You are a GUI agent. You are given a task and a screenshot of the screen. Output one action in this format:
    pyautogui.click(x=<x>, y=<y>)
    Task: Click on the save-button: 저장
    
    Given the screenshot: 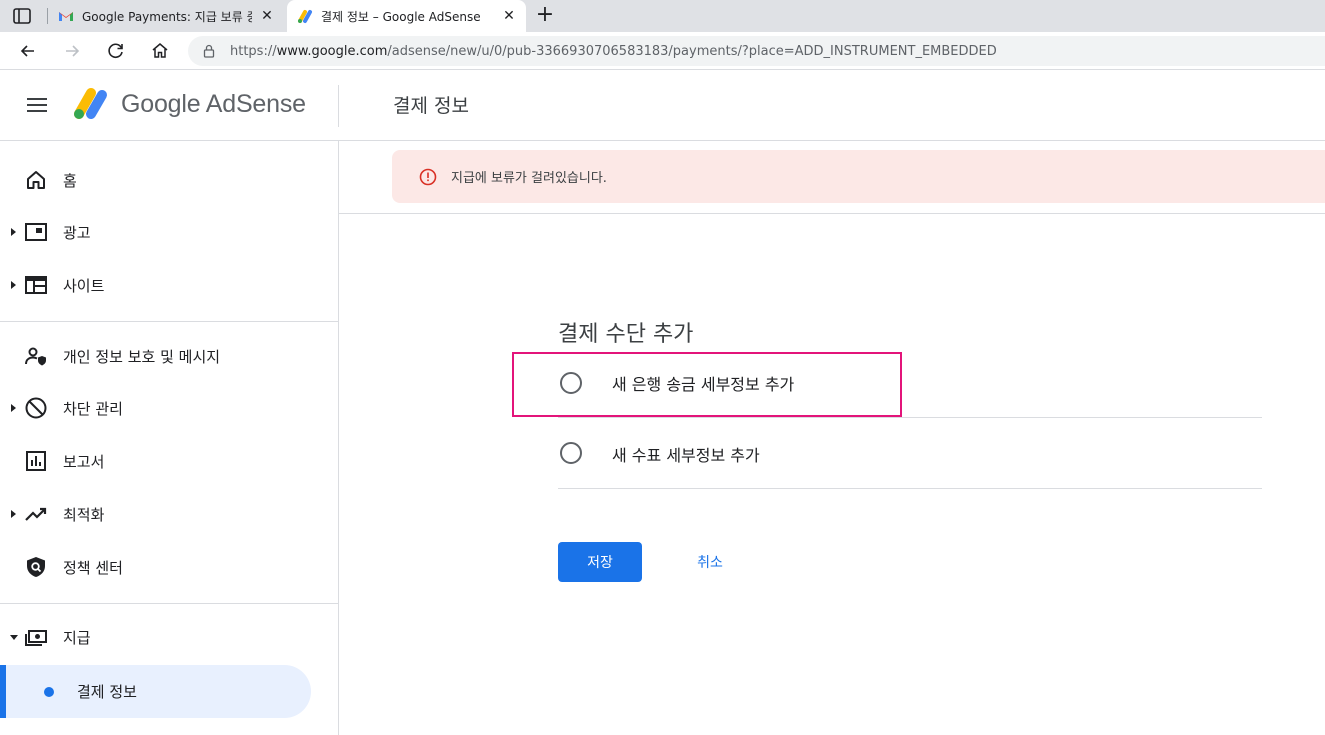 What is the action you would take?
    pyautogui.click(x=600, y=562)
    